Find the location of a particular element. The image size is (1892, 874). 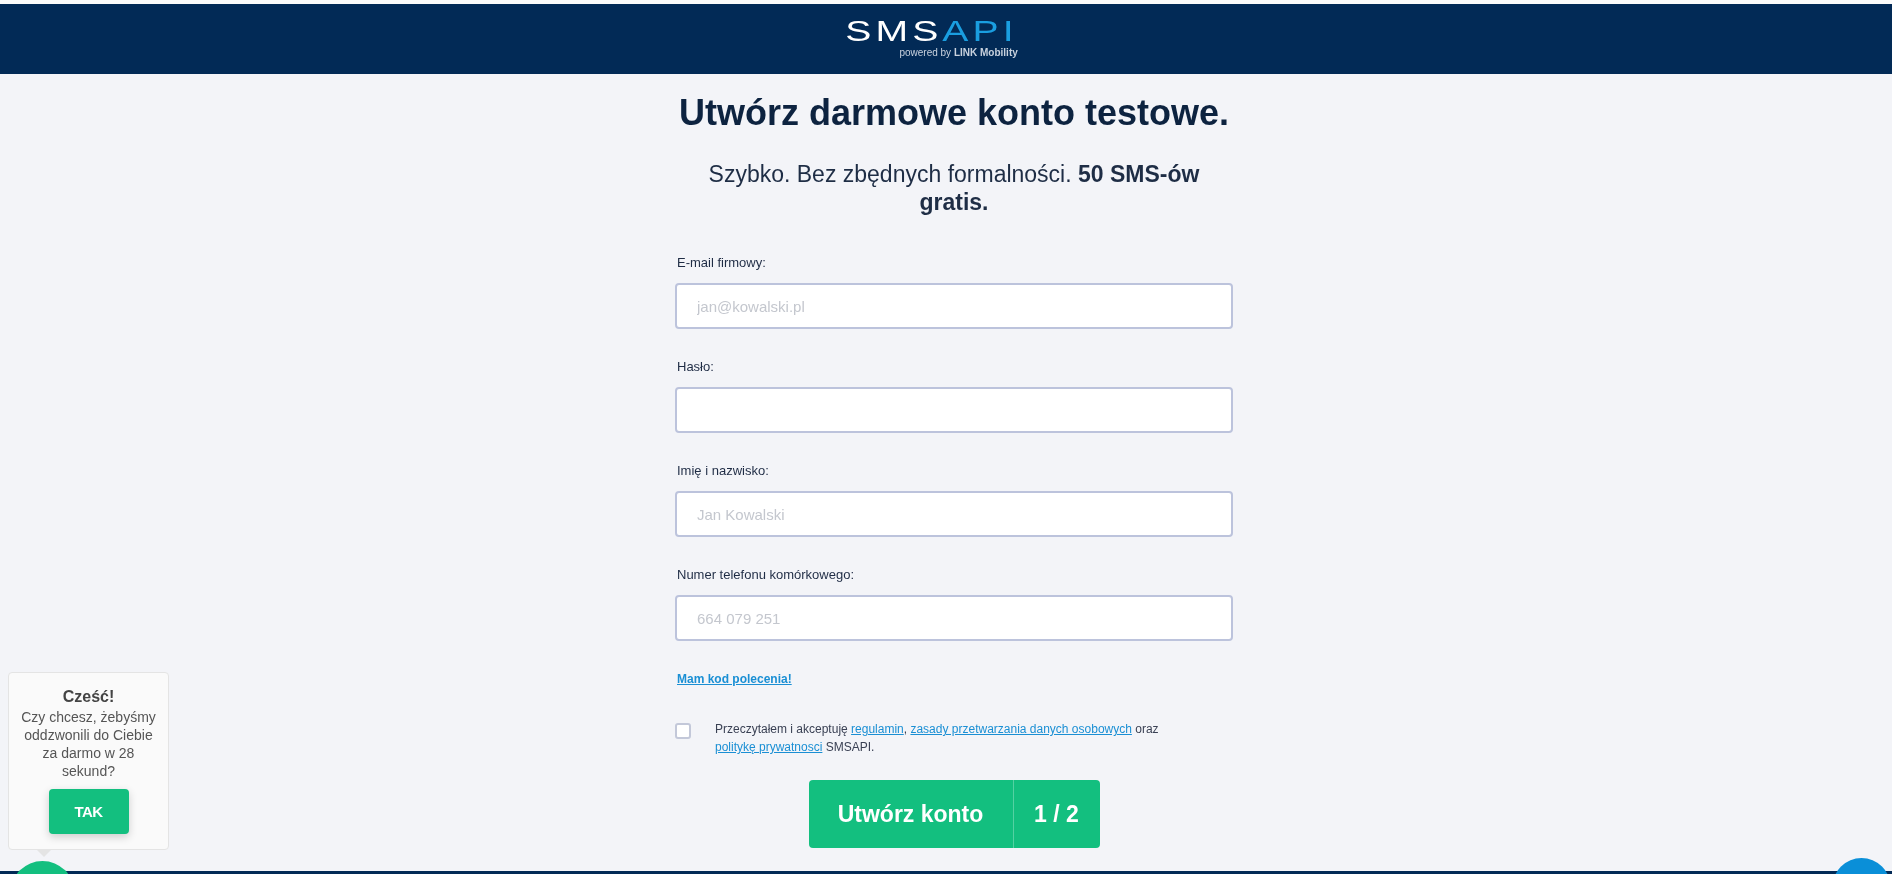

consent-link: zasady przetwarzania danych osobowych is located at coordinates (1021, 729).